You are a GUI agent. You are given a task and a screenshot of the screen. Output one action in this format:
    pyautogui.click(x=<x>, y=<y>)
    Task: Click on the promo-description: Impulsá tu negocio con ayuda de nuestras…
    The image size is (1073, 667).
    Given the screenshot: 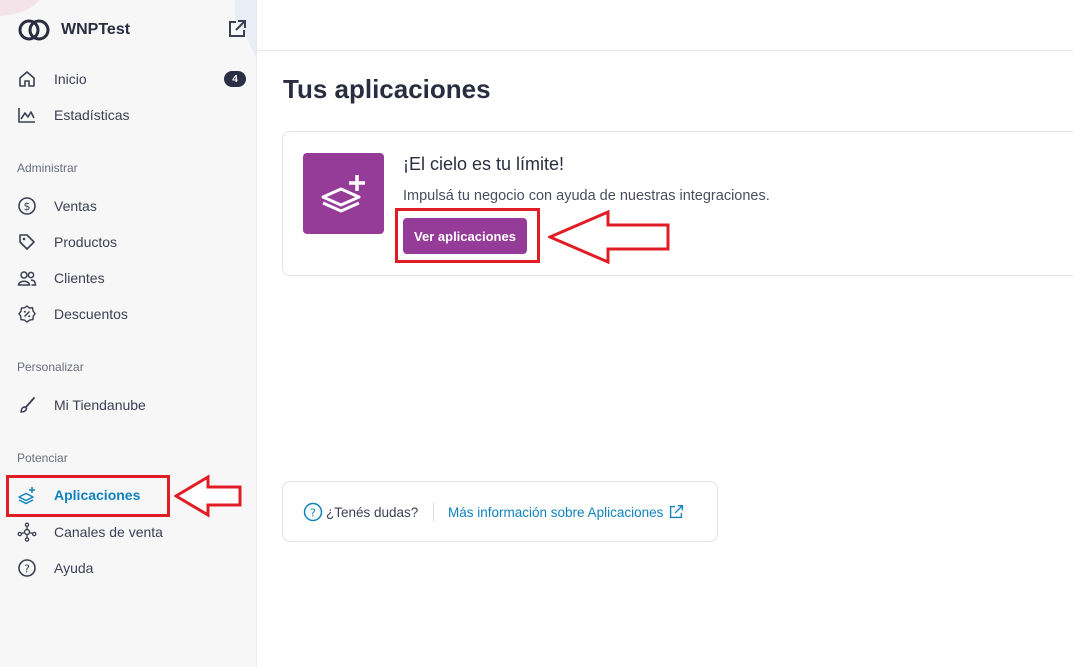 What is the action you would take?
    pyautogui.click(x=586, y=196)
    